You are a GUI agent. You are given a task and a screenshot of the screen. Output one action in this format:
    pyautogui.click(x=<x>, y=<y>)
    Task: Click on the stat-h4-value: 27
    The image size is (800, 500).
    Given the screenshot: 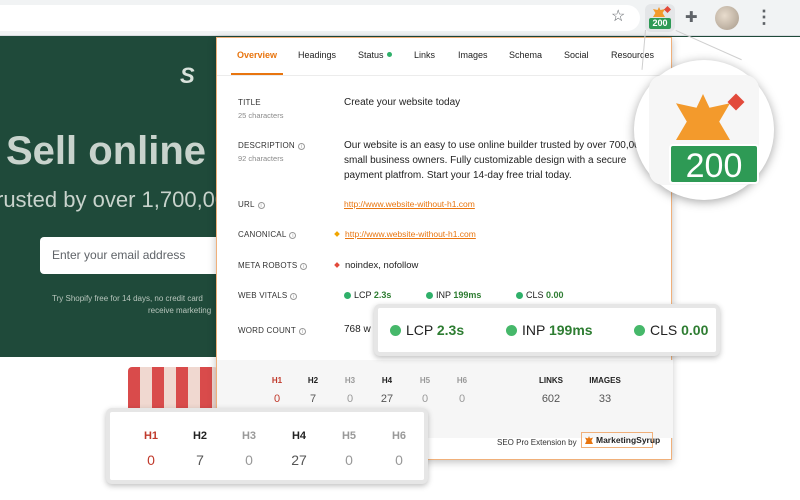 What is the action you would take?
    pyautogui.click(x=387, y=399)
    